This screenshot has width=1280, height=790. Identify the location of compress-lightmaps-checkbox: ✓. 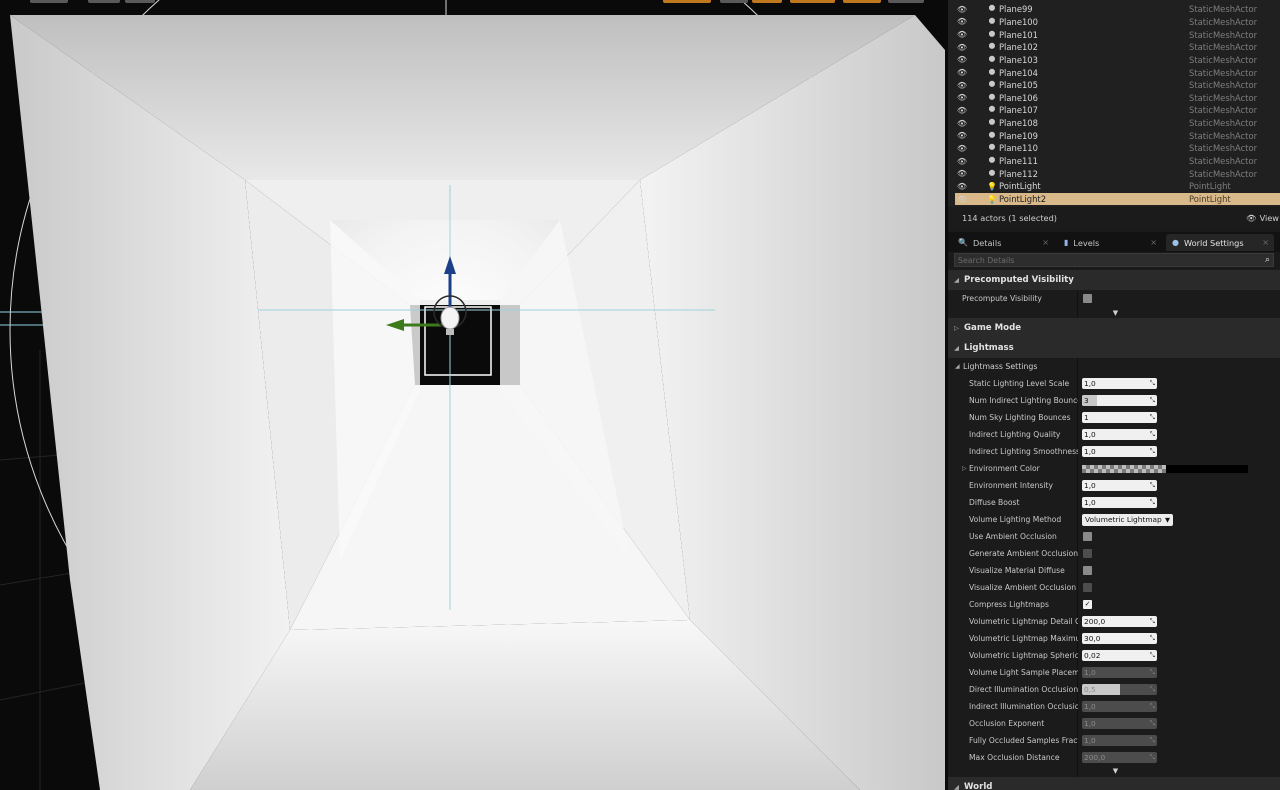
(1087, 604).